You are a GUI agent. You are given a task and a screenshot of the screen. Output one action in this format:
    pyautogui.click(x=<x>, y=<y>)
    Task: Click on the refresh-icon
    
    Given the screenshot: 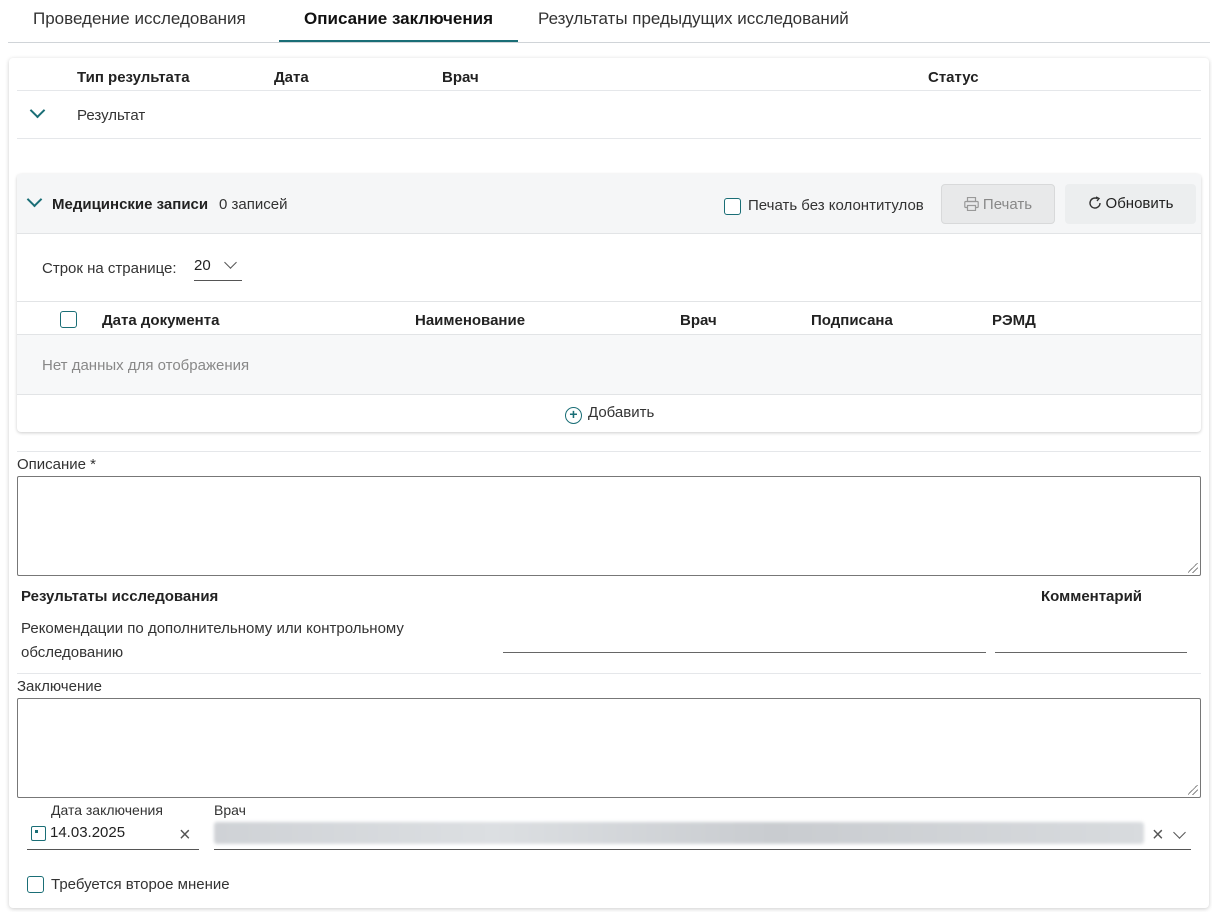 What is the action you would take?
    pyautogui.click(x=1094, y=202)
    